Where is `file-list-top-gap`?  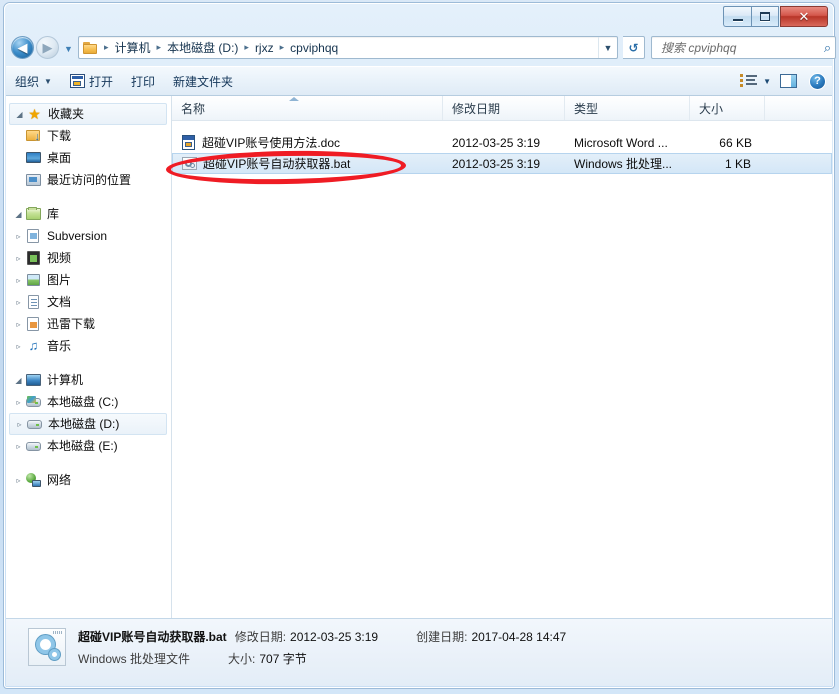
file-list-top-gap is located at coordinates (502, 126).